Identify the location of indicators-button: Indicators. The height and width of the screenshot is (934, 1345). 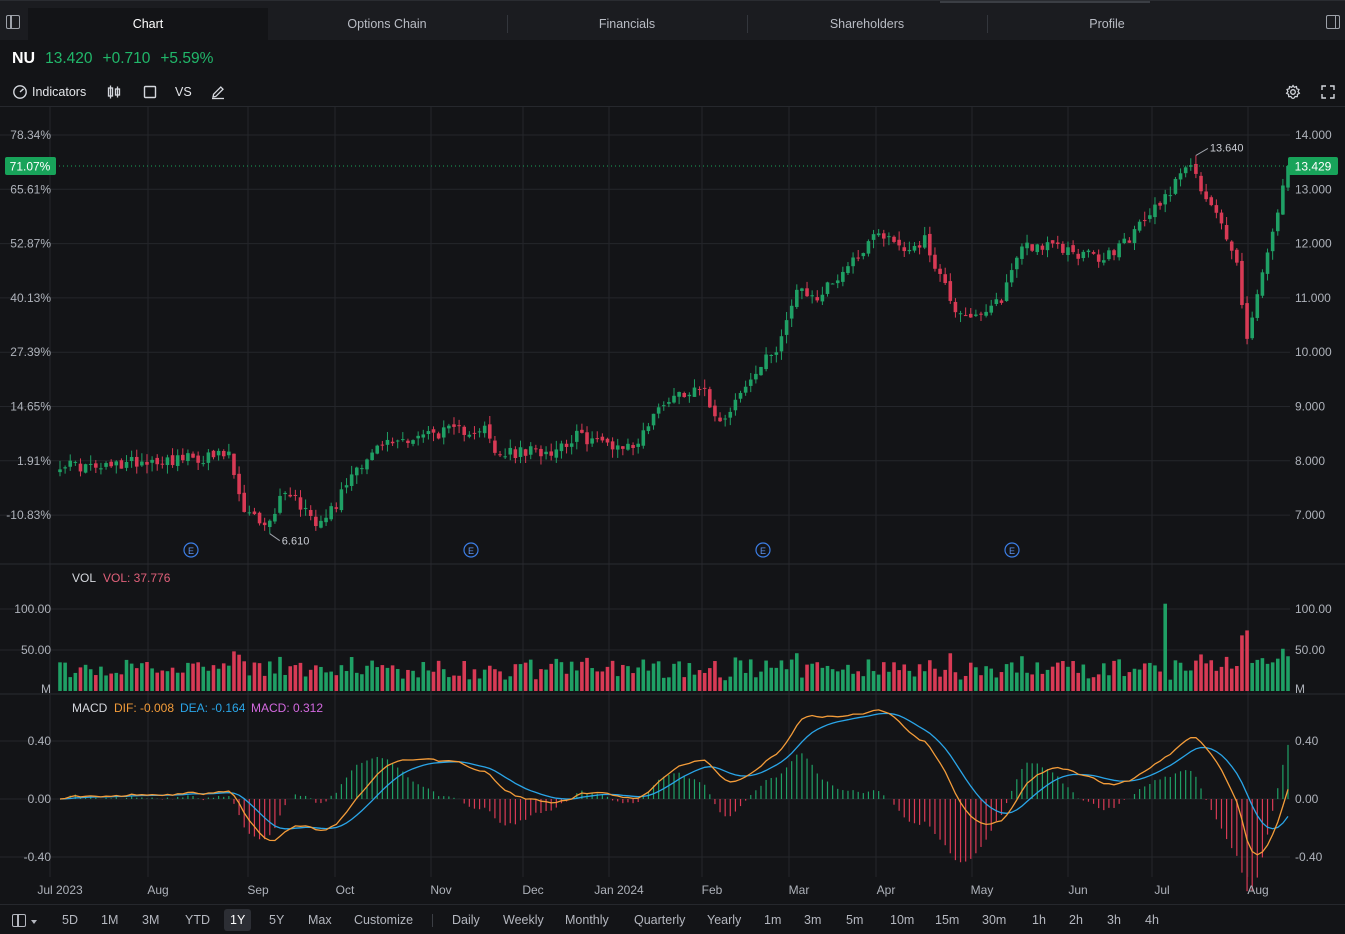
(49, 92).